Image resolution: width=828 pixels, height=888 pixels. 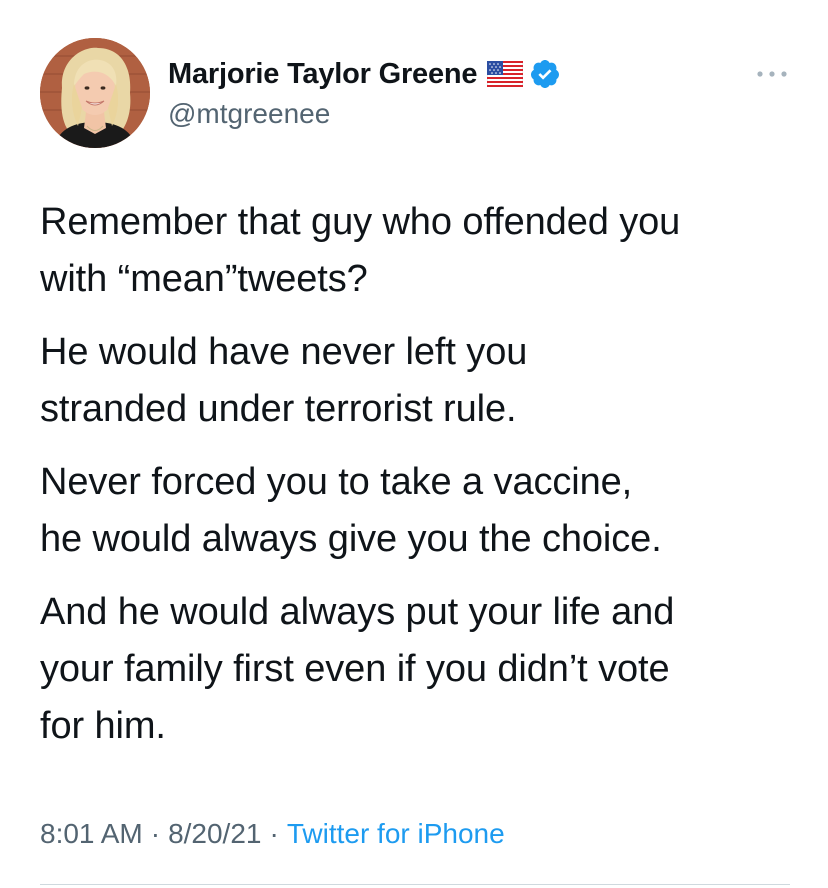 I want to click on tweet-time: 8:01 AM, so click(x=91, y=833).